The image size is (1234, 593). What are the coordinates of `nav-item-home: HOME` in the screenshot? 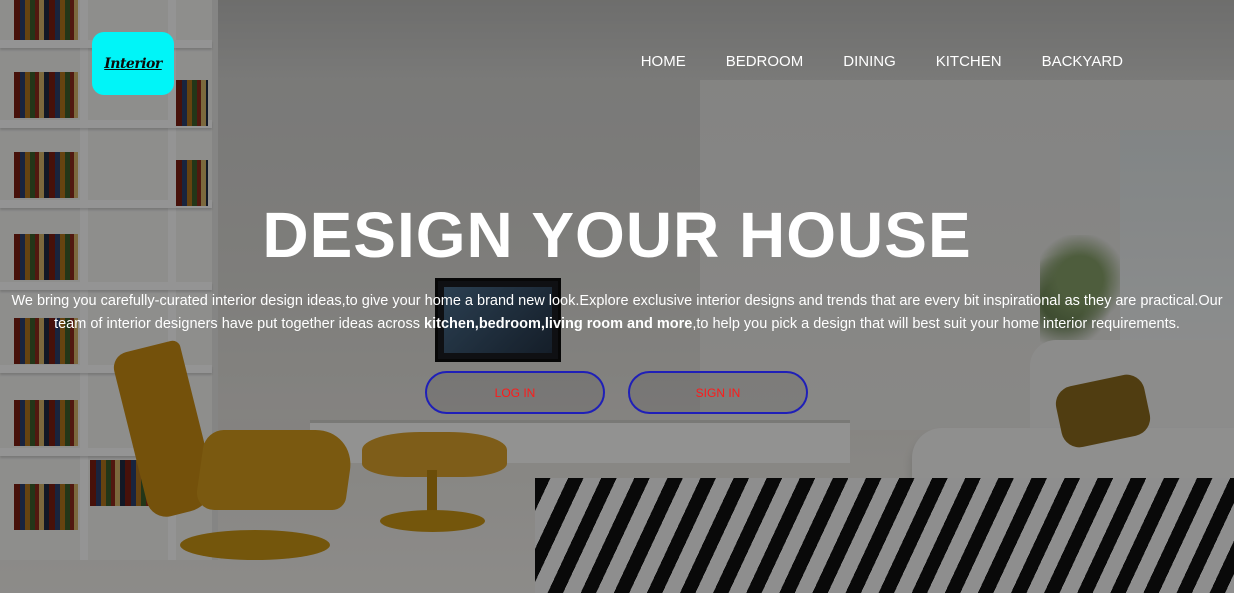 It's located at (663, 62).